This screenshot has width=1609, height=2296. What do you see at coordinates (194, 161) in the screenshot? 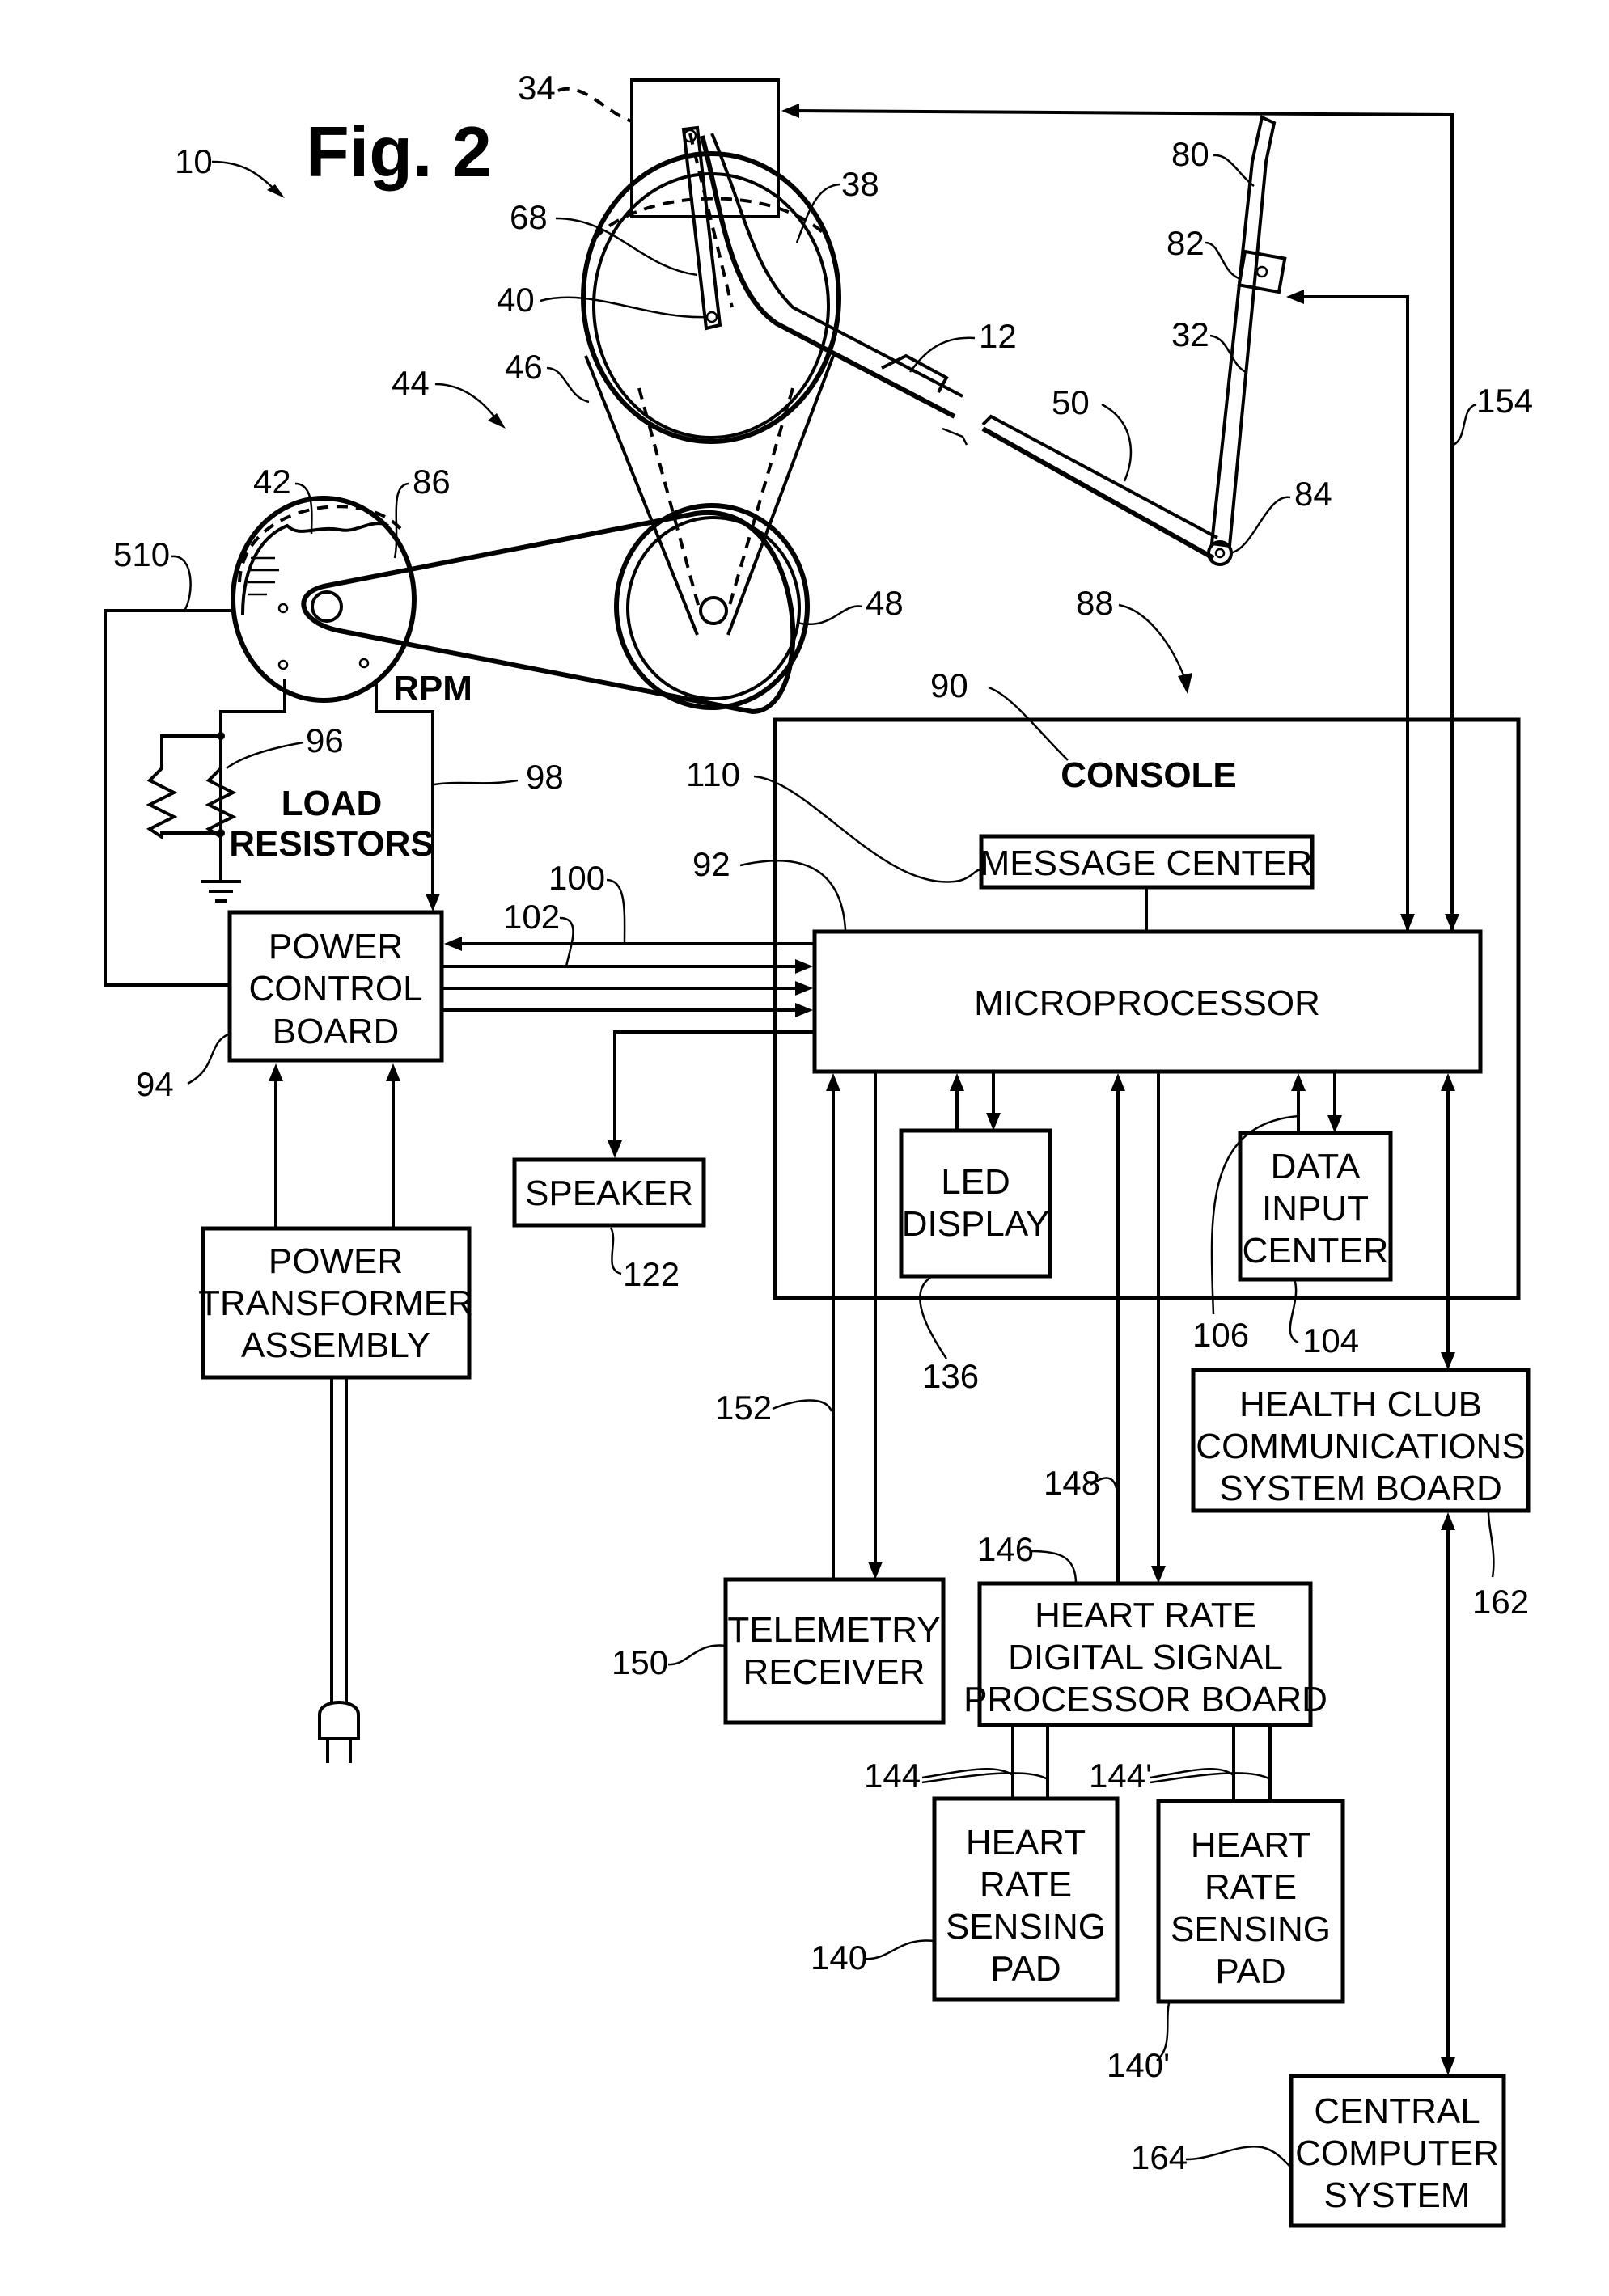
I see `ref-10: 10` at bounding box center [194, 161].